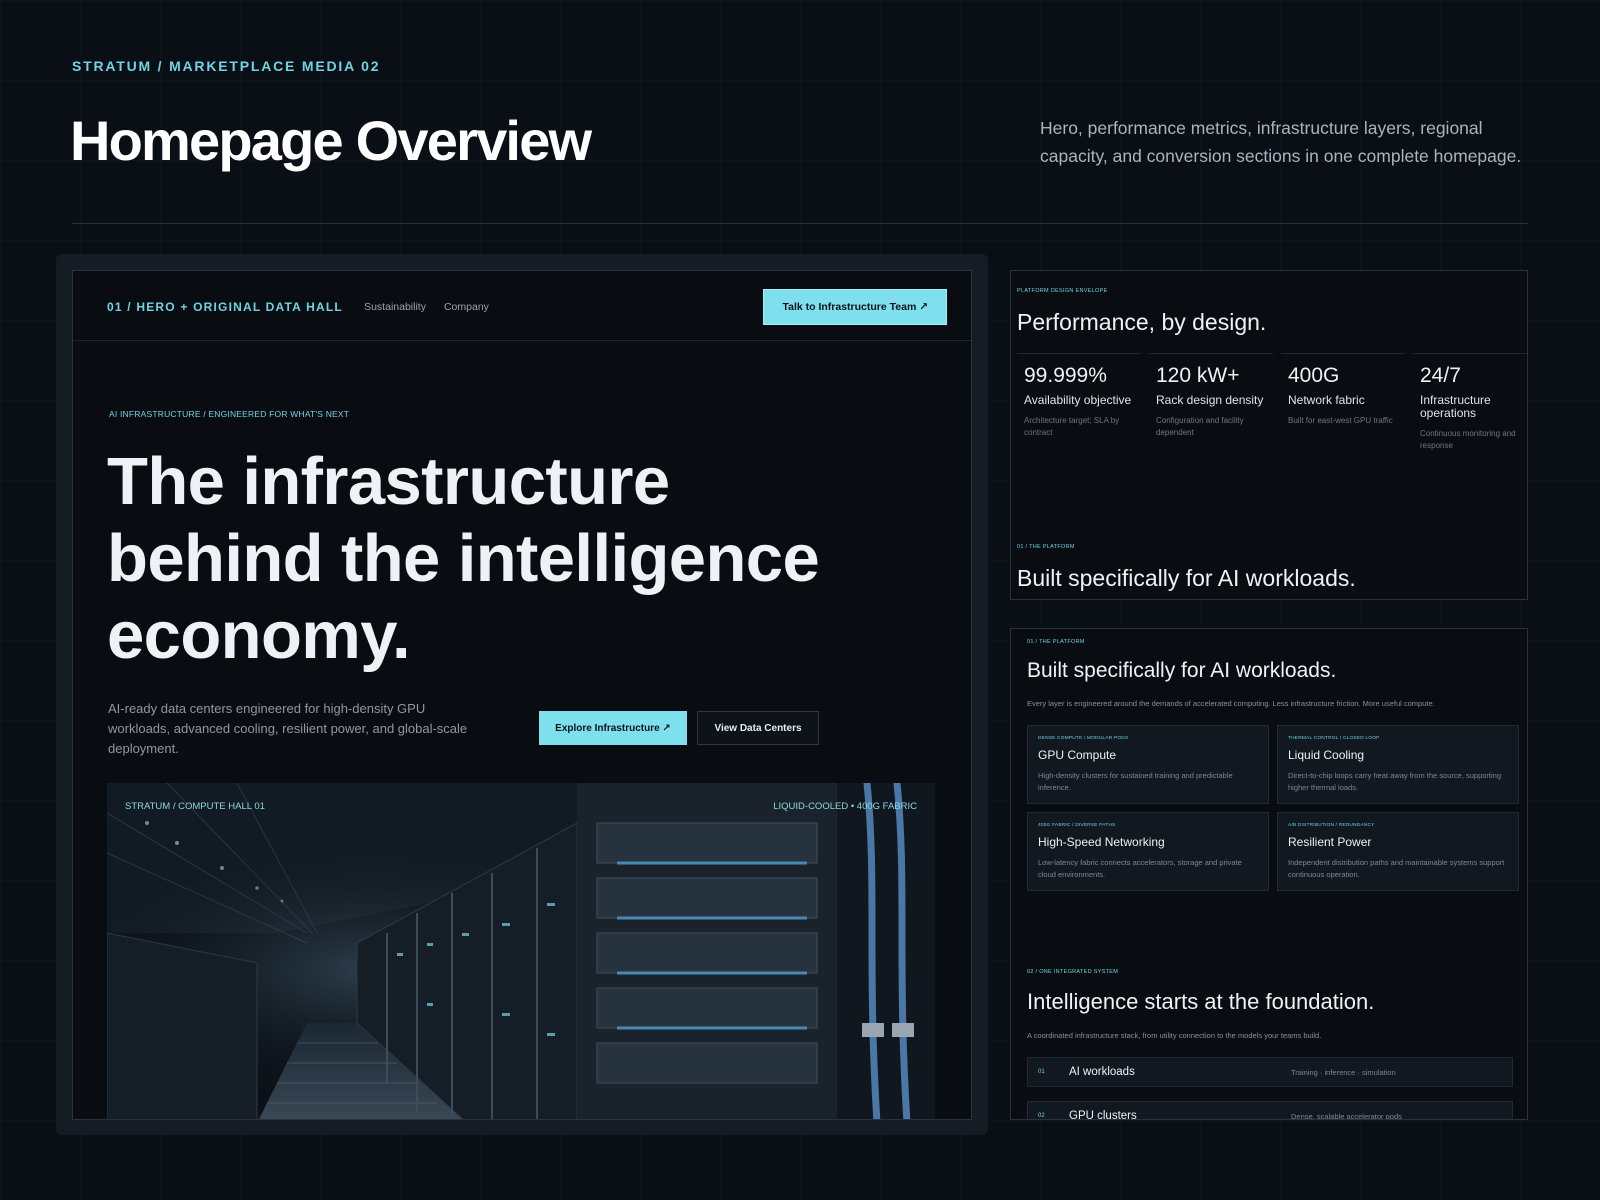 Image resolution: width=1600 pixels, height=1200 pixels. Describe the element at coordinates (226, 66) in the screenshot. I see `eyebrow-label: STRATUM / MARKETPLACE MEDIA 02` at that location.